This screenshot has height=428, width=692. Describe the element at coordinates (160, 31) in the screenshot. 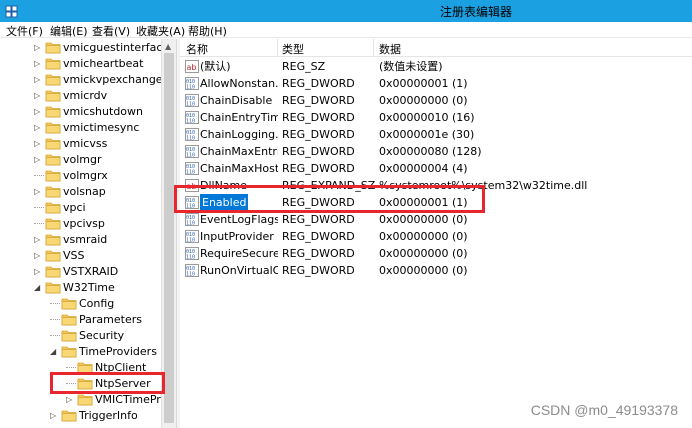

I see `menu-favorites: 收藏夹(A)` at that location.